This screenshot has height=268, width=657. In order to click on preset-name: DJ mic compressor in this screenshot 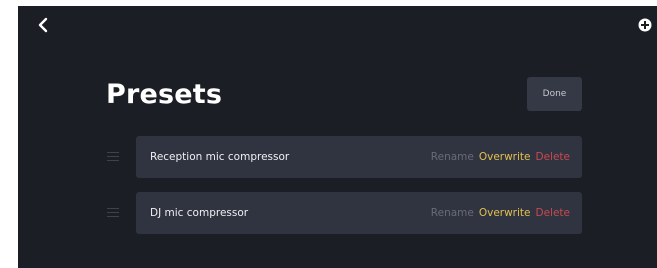, I will do `click(199, 213)`.